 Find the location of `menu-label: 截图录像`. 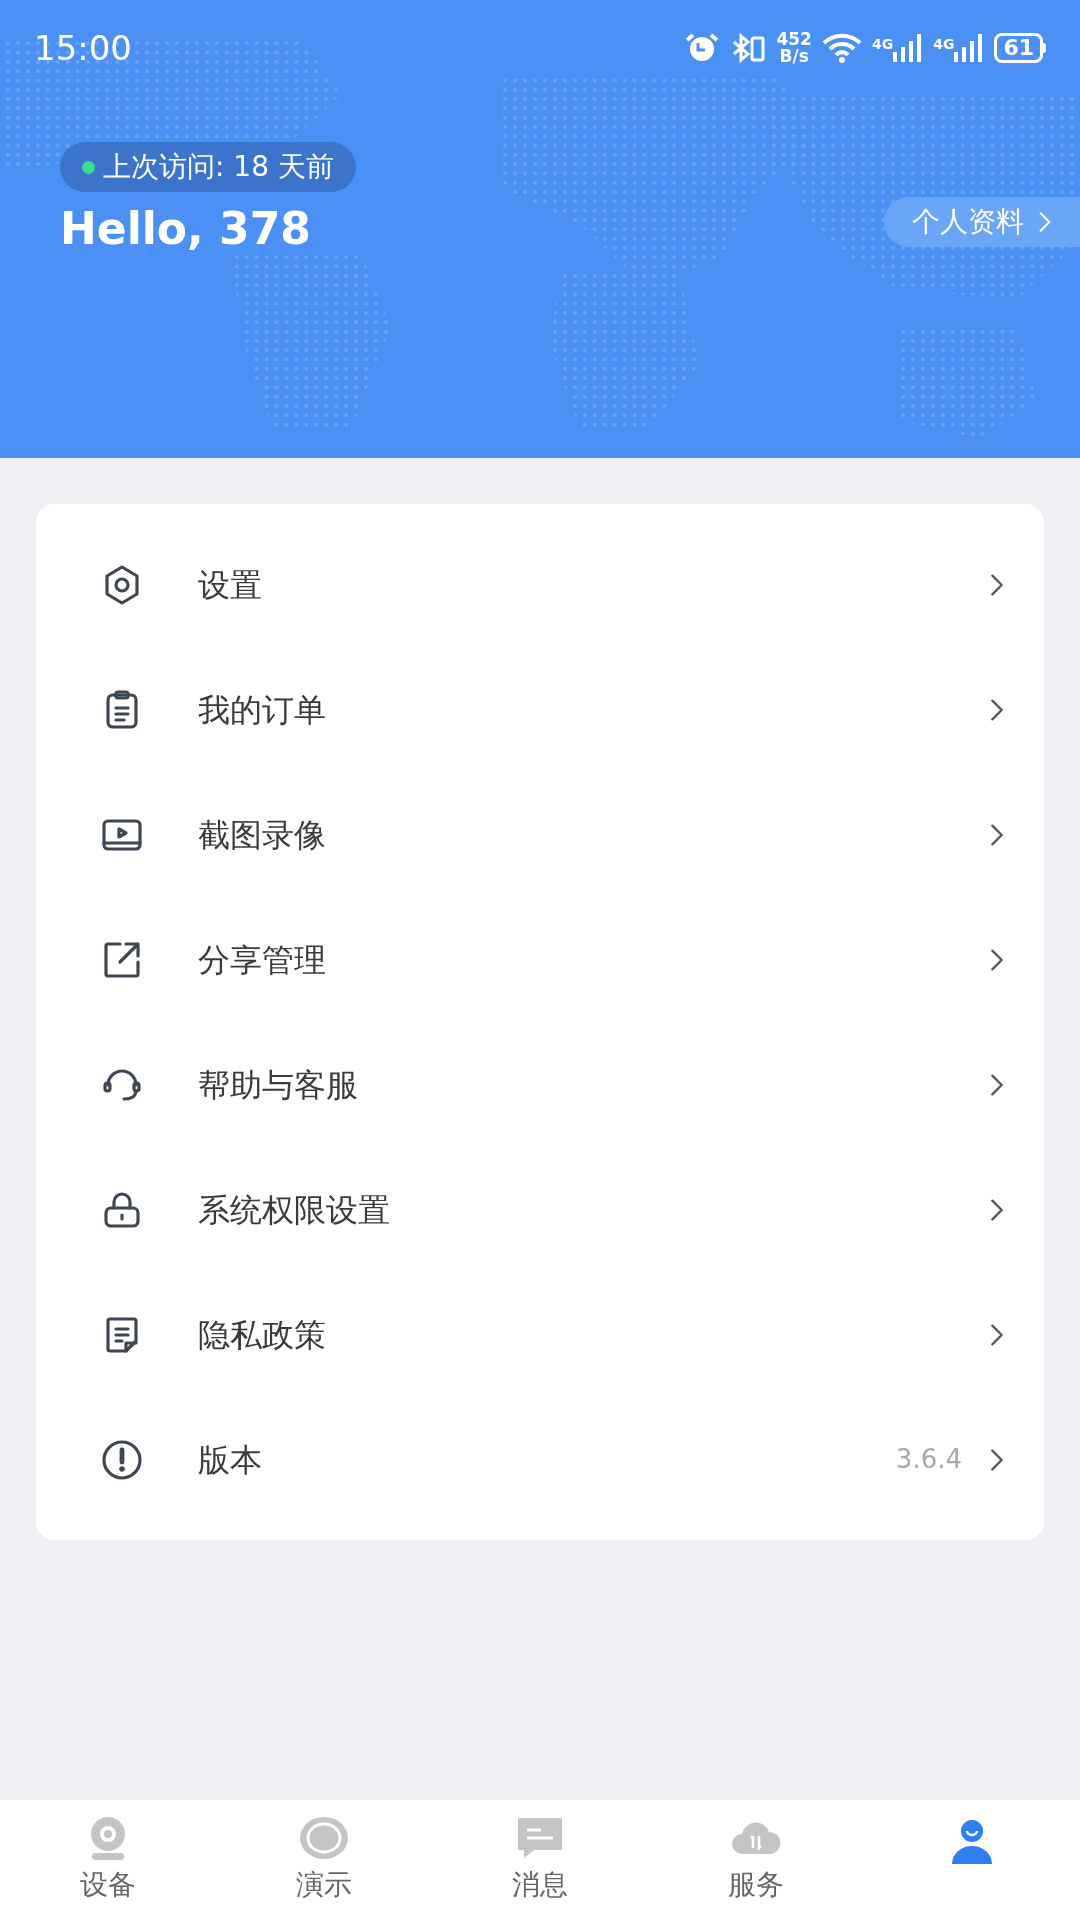

menu-label: 截图录像 is located at coordinates (262, 835).